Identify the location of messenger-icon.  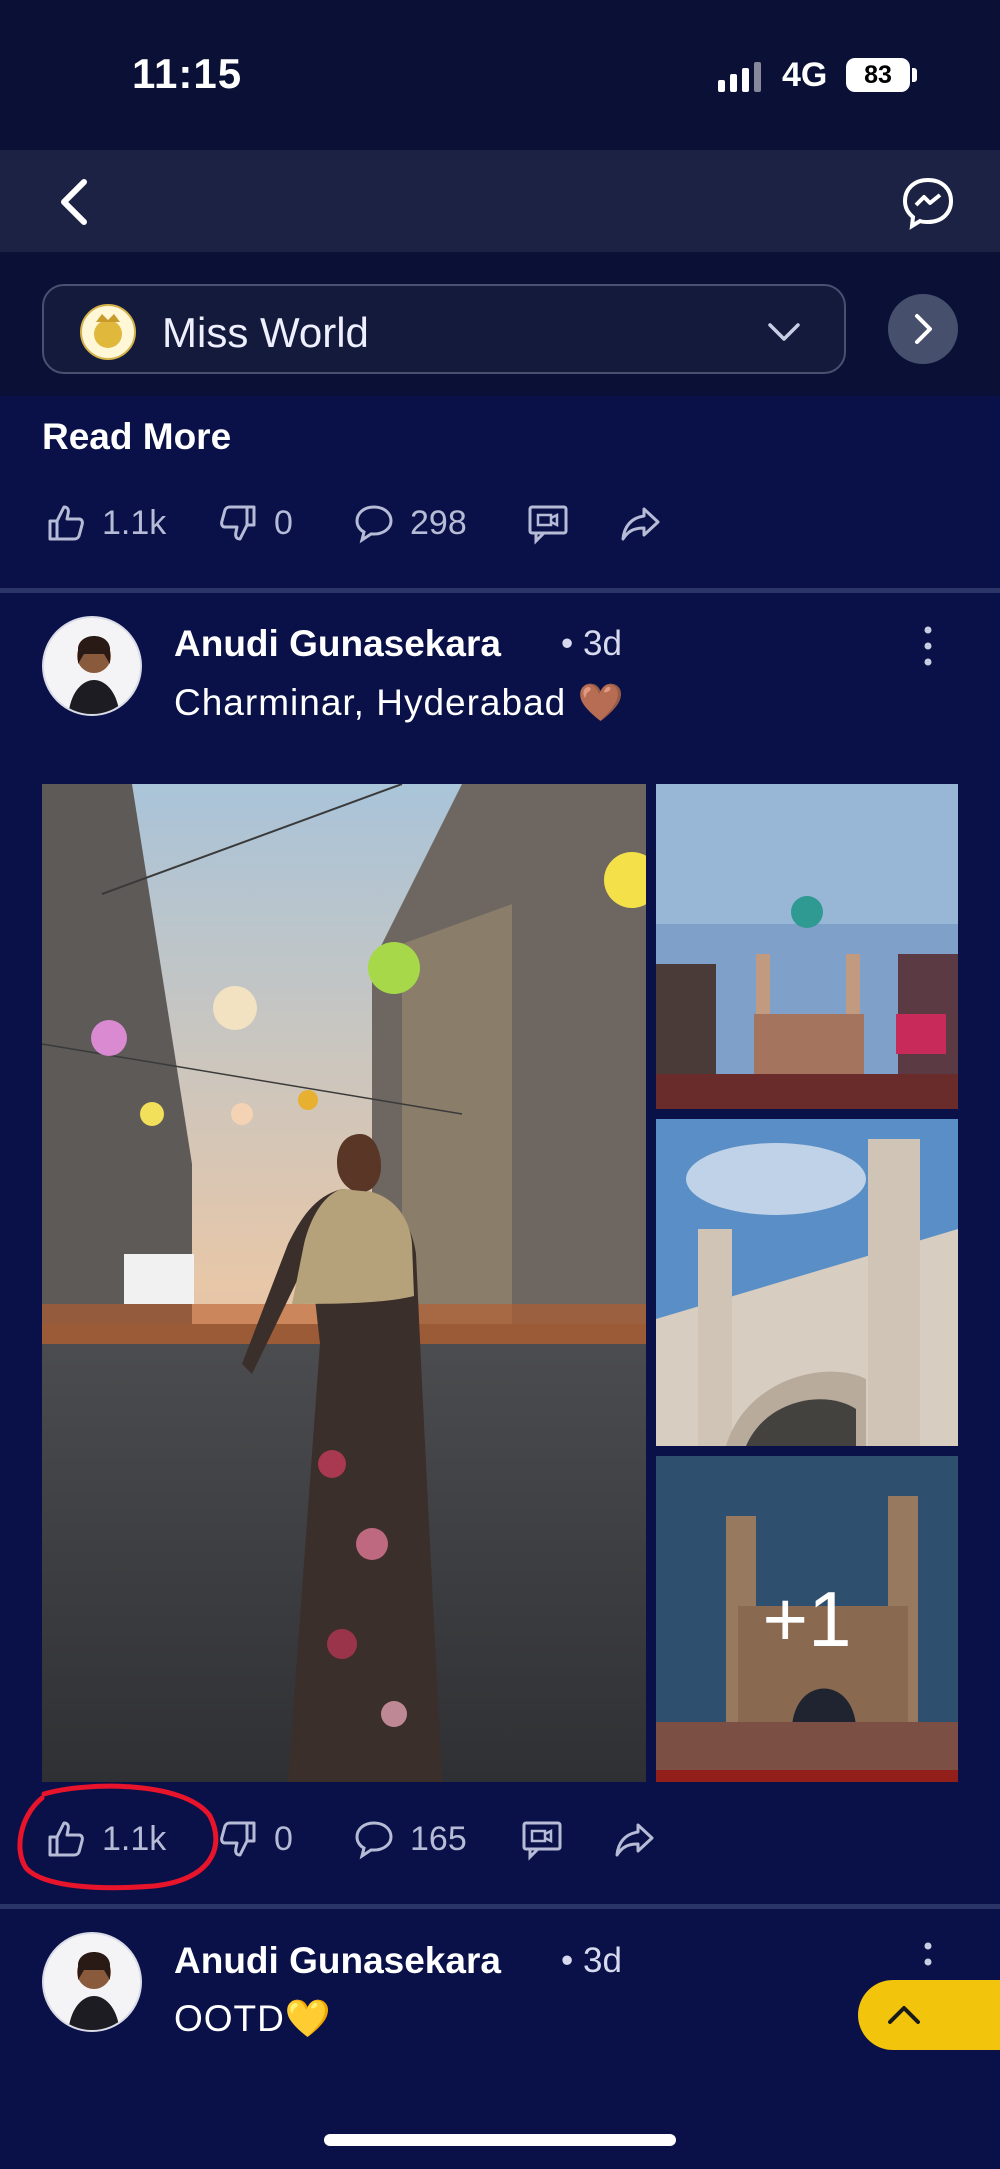
(928, 203).